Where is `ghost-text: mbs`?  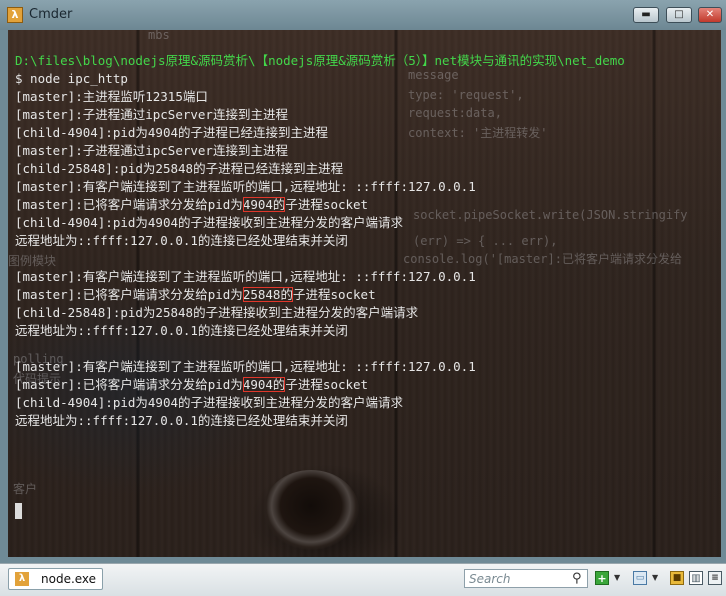
ghost-text: mbs is located at coordinates (159, 36).